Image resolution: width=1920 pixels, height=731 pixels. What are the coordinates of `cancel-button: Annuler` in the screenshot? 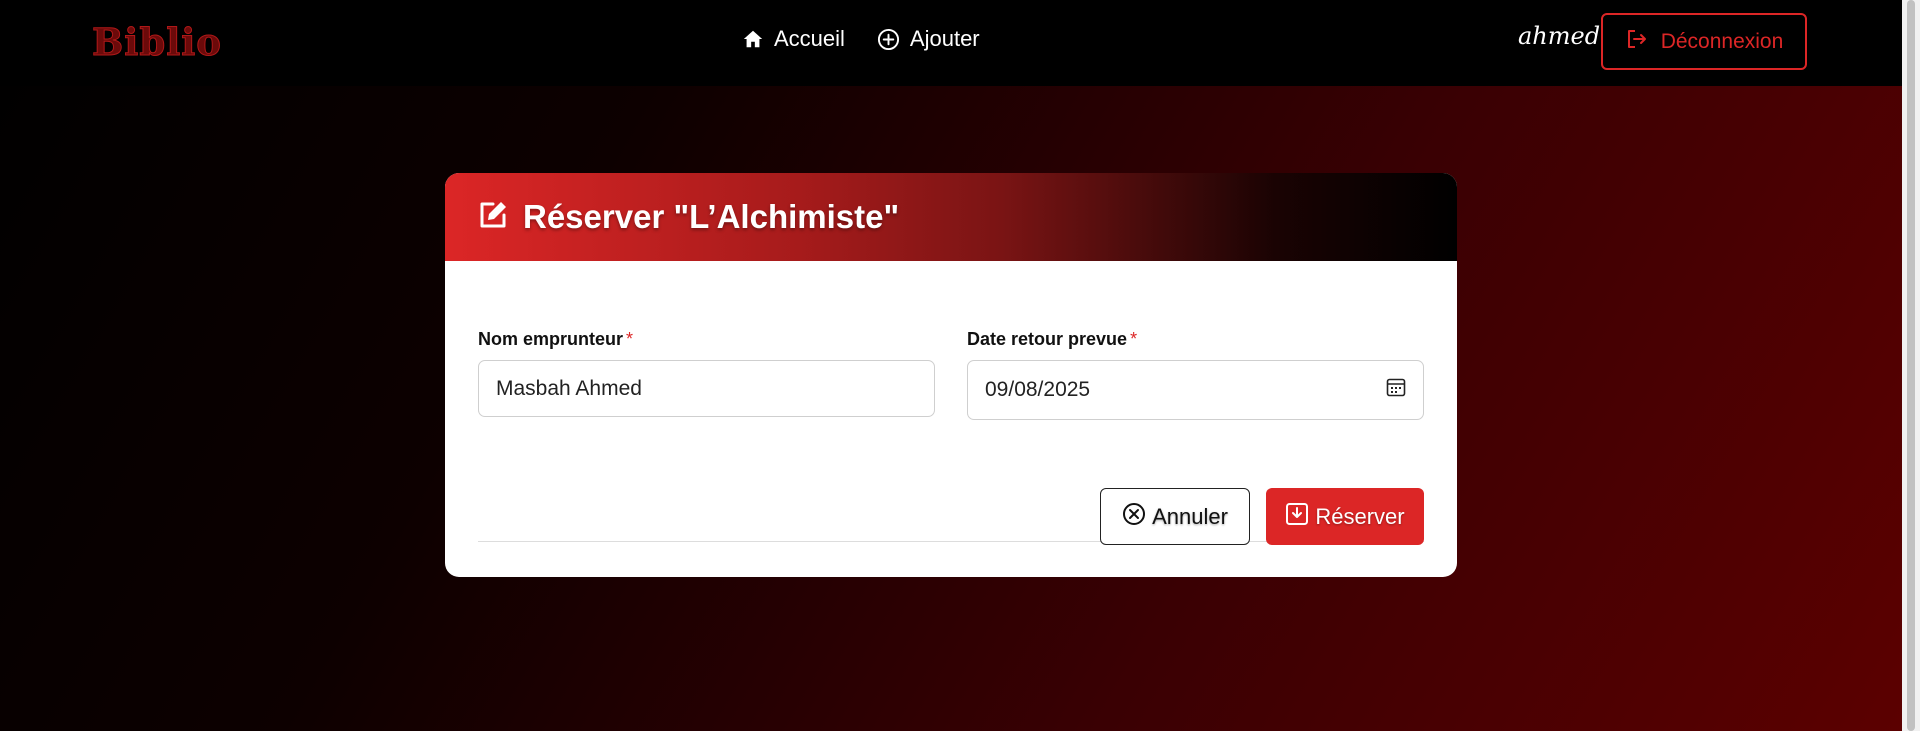 It's located at (1175, 516).